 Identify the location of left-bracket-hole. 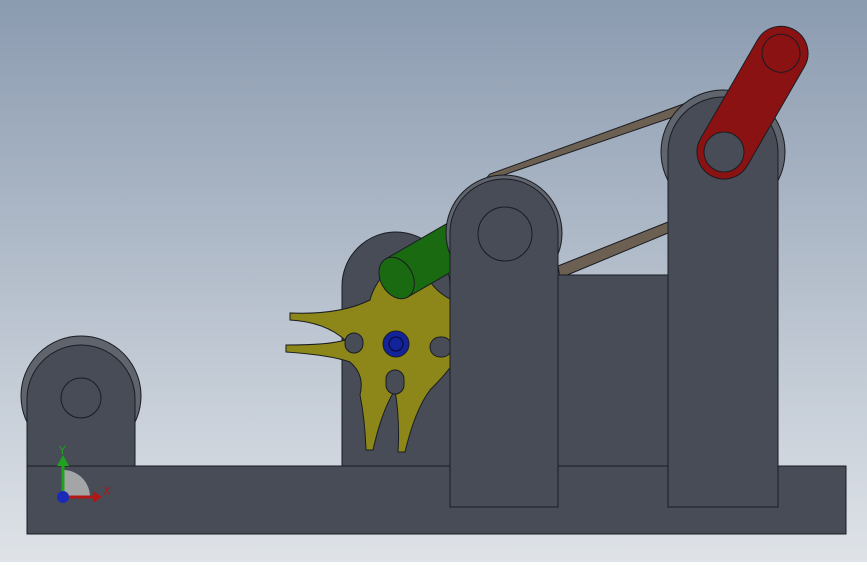
(81, 398).